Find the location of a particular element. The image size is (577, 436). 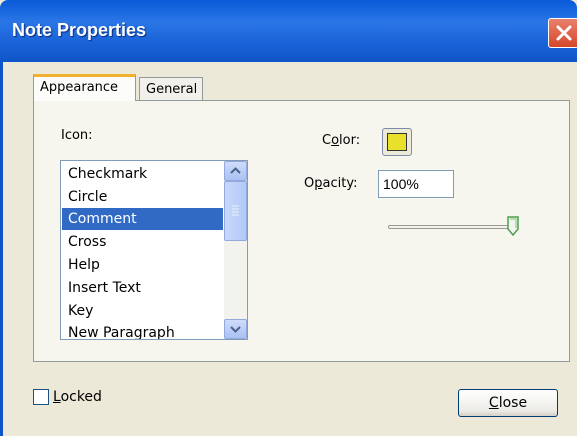

color-swatch is located at coordinates (397, 142).